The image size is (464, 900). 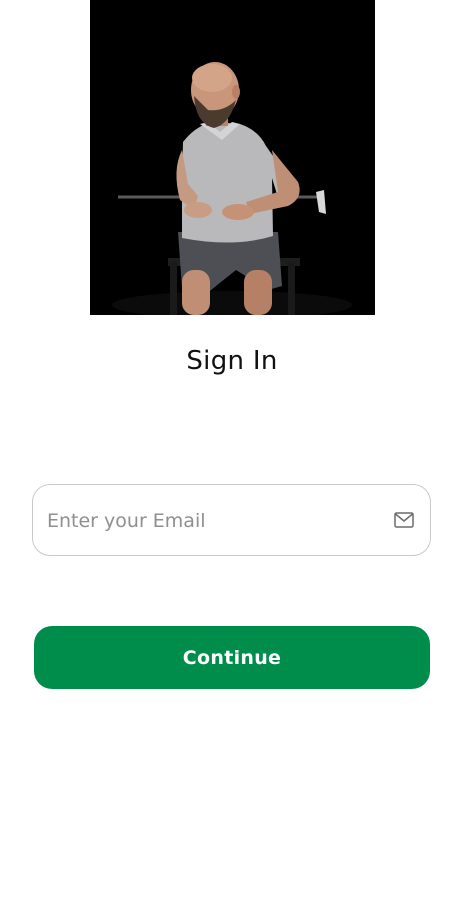 What do you see at coordinates (404, 520) in the screenshot?
I see `mail-icon` at bounding box center [404, 520].